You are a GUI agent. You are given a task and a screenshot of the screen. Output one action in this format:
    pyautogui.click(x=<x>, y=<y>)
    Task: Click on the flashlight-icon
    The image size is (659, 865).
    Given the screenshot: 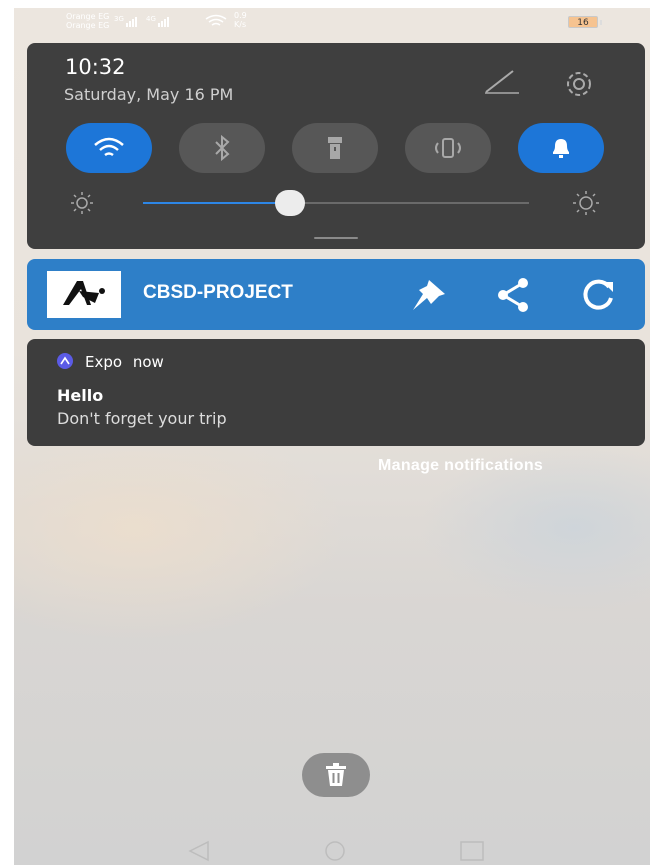 What is the action you would take?
    pyautogui.click(x=335, y=148)
    